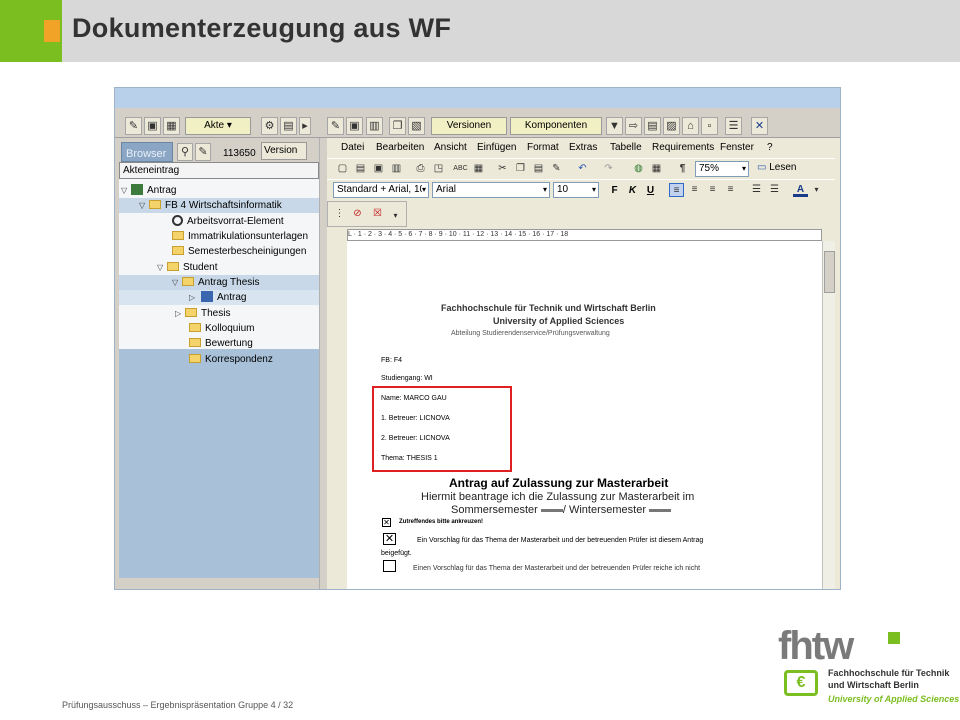  What do you see at coordinates (386, 522) in the screenshot?
I see `hint-checkbox: ✕` at bounding box center [386, 522].